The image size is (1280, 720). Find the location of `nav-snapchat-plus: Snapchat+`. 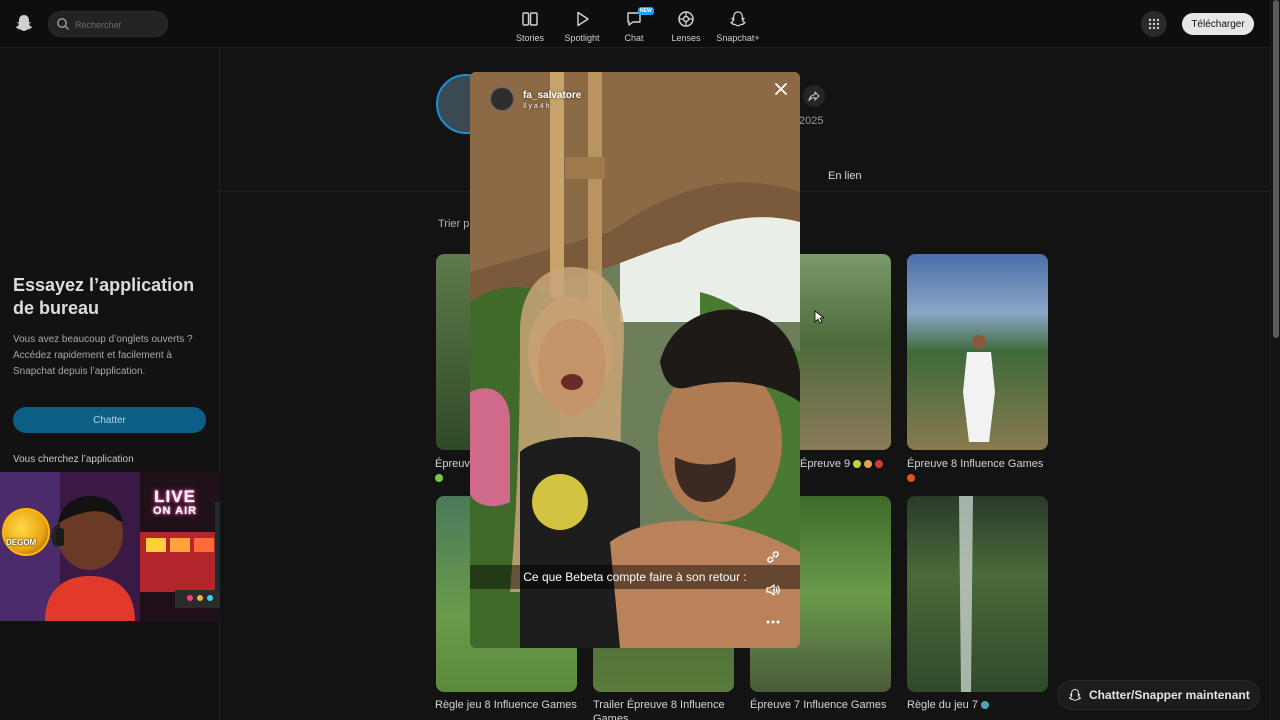

nav-snapchat-plus: Snapchat+ is located at coordinates (738, 25).